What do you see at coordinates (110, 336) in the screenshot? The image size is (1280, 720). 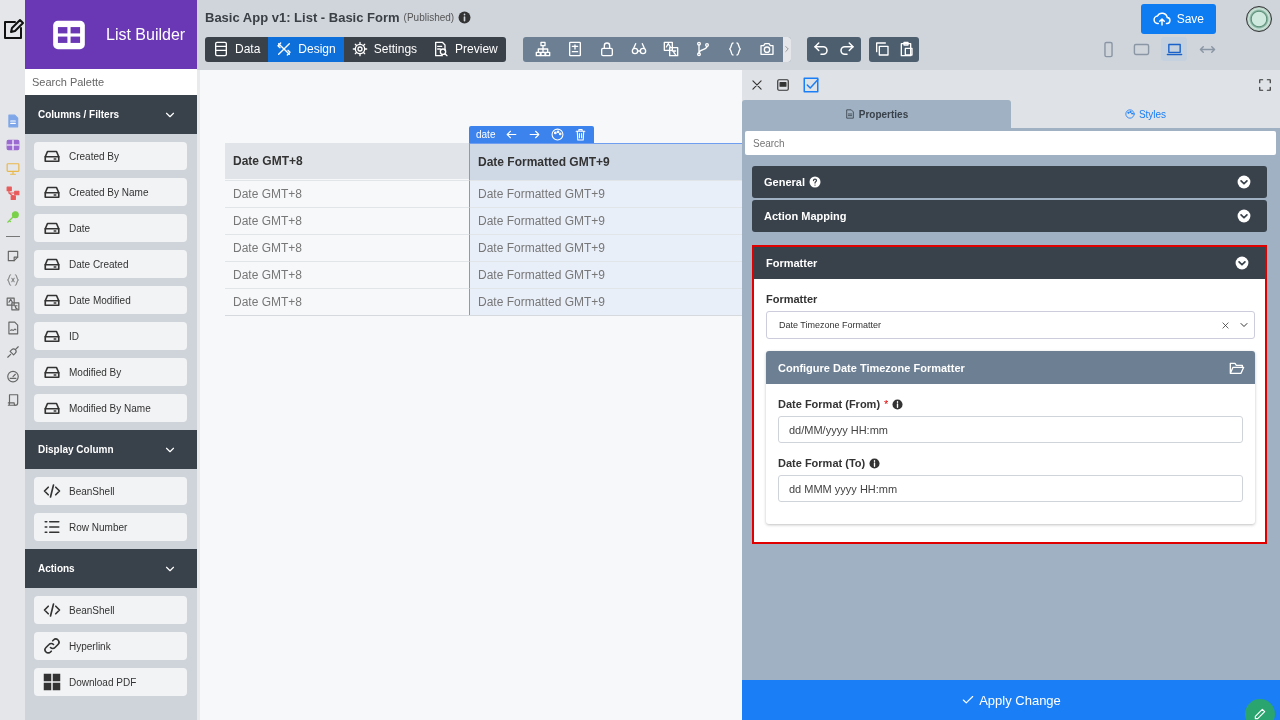 I see `palette-item: ID` at bounding box center [110, 336].